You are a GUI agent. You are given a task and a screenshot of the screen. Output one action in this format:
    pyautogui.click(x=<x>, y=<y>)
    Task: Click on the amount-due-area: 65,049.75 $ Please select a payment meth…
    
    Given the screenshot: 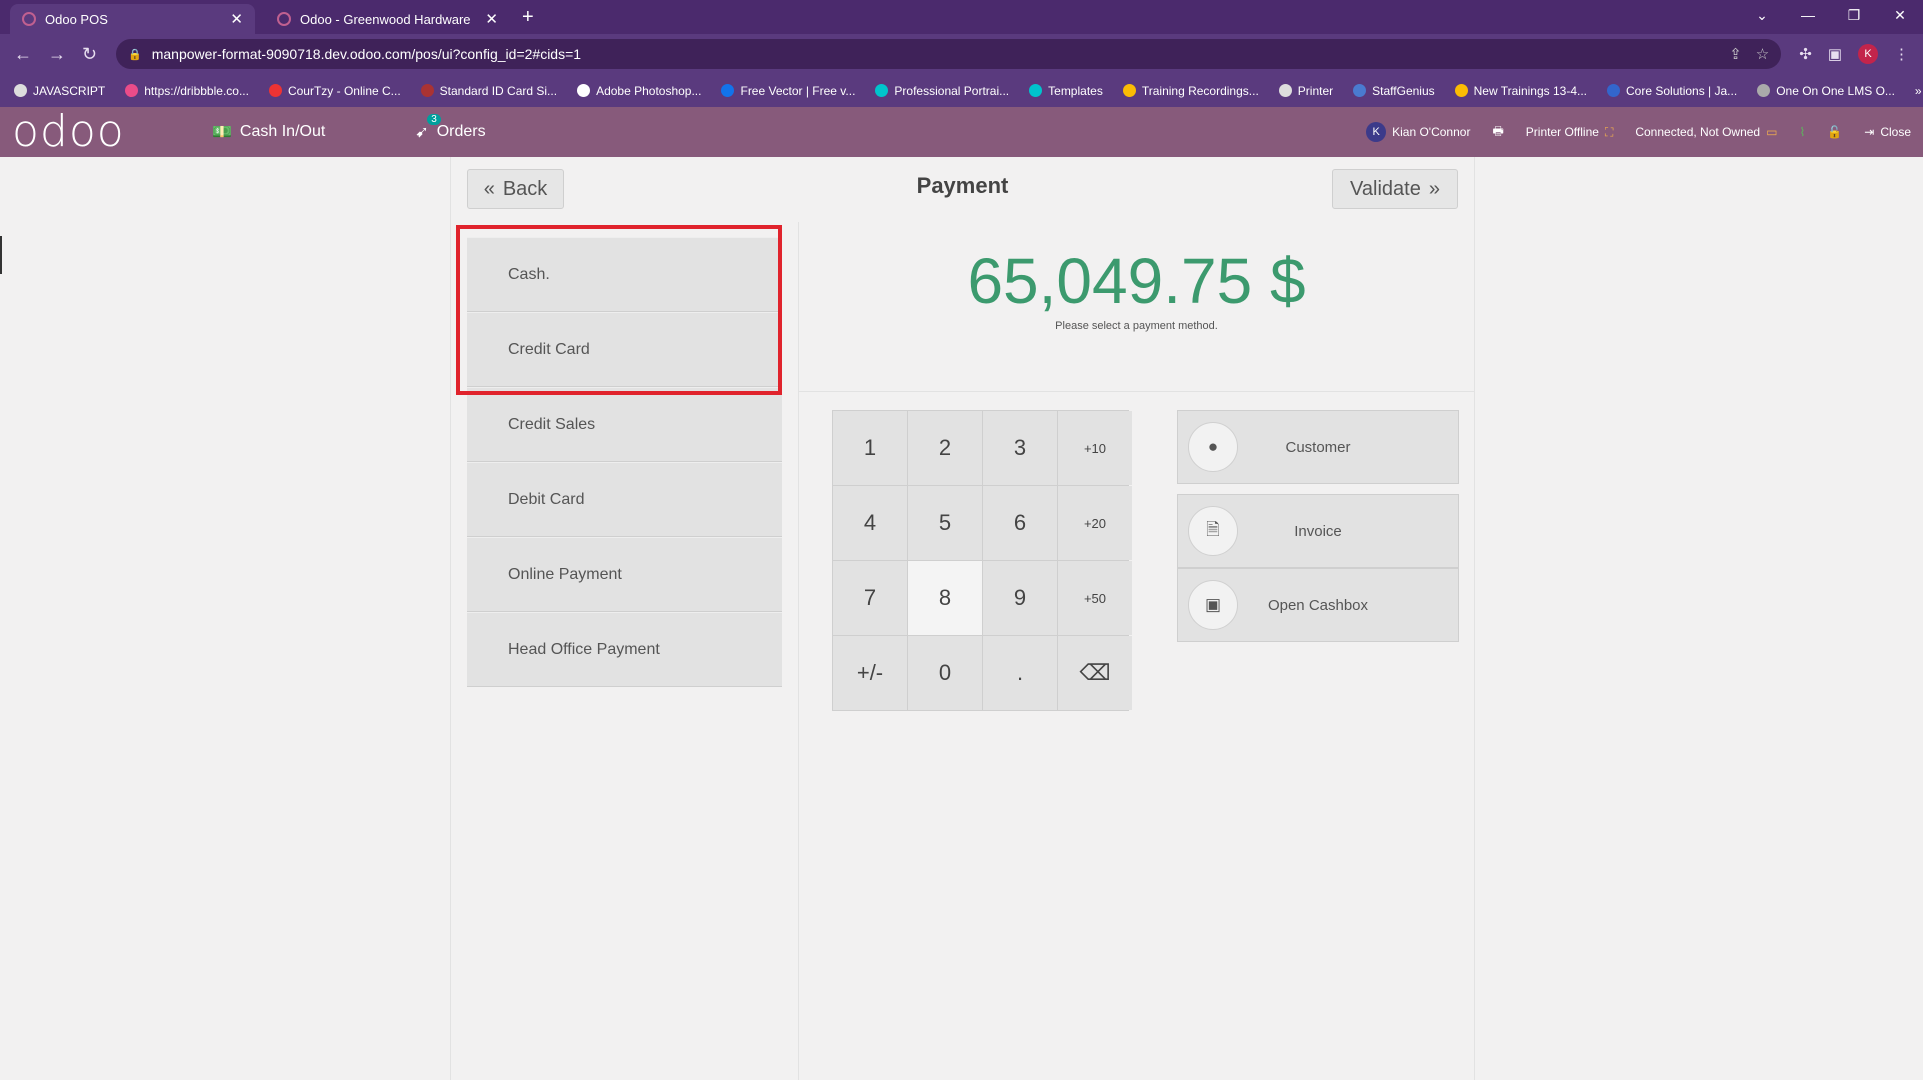 What is the action you would take?
    pyautogui.click(x=1136, y=307)
    